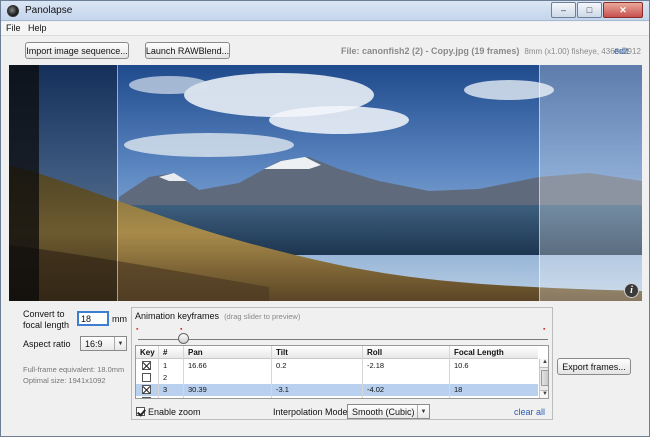 The image size is (650, 437). What do you see at coordinates (337, 397) in the screenshot?
I see `table-row: 4` at bounding box center [337, 397].